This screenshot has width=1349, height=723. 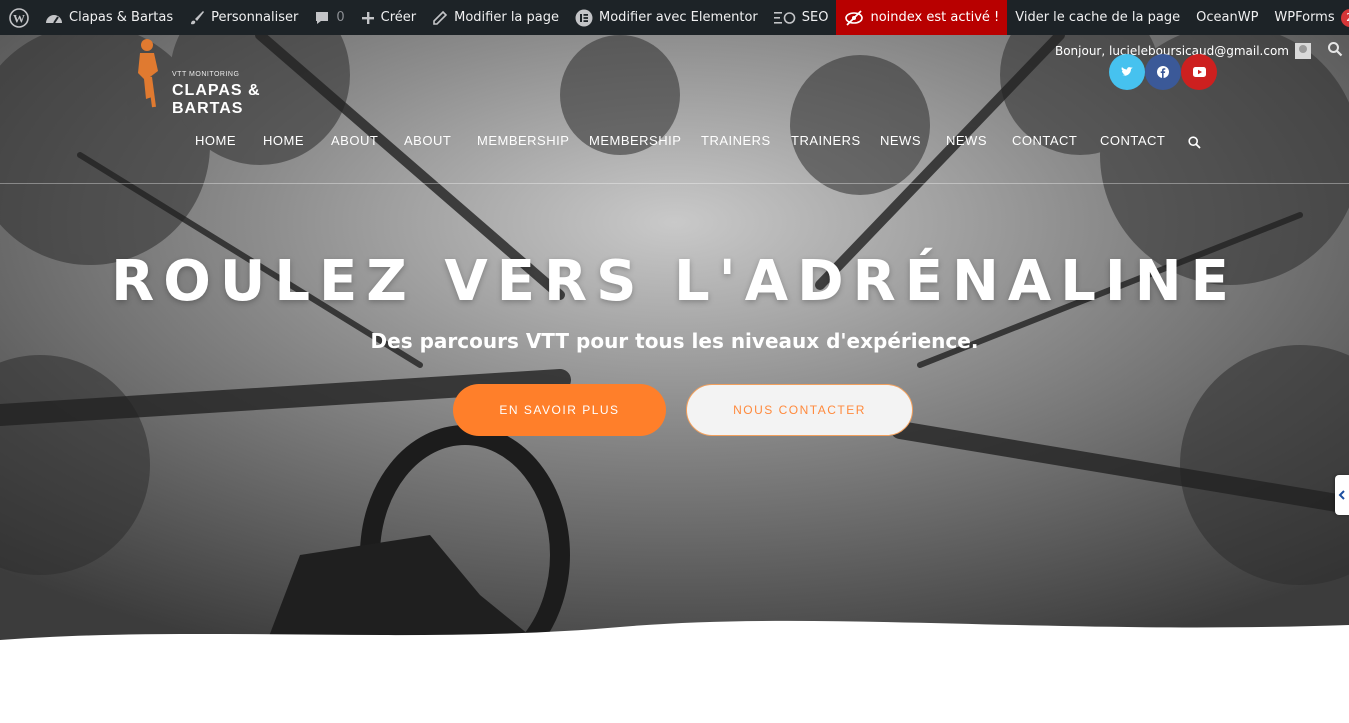 I want to click on admin-clear-cache-link: Vider le cache de la page, so click(x=1097, y=17).